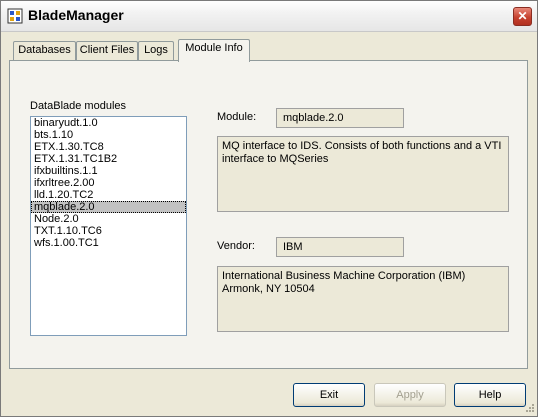 Image resolution: width=538 pixels, height=417 pixels. What do you see at coordinates (108, 147) in the screenshot?
I see `list-item: ETX.1.30.TC8` at bounding box center [108, 147].